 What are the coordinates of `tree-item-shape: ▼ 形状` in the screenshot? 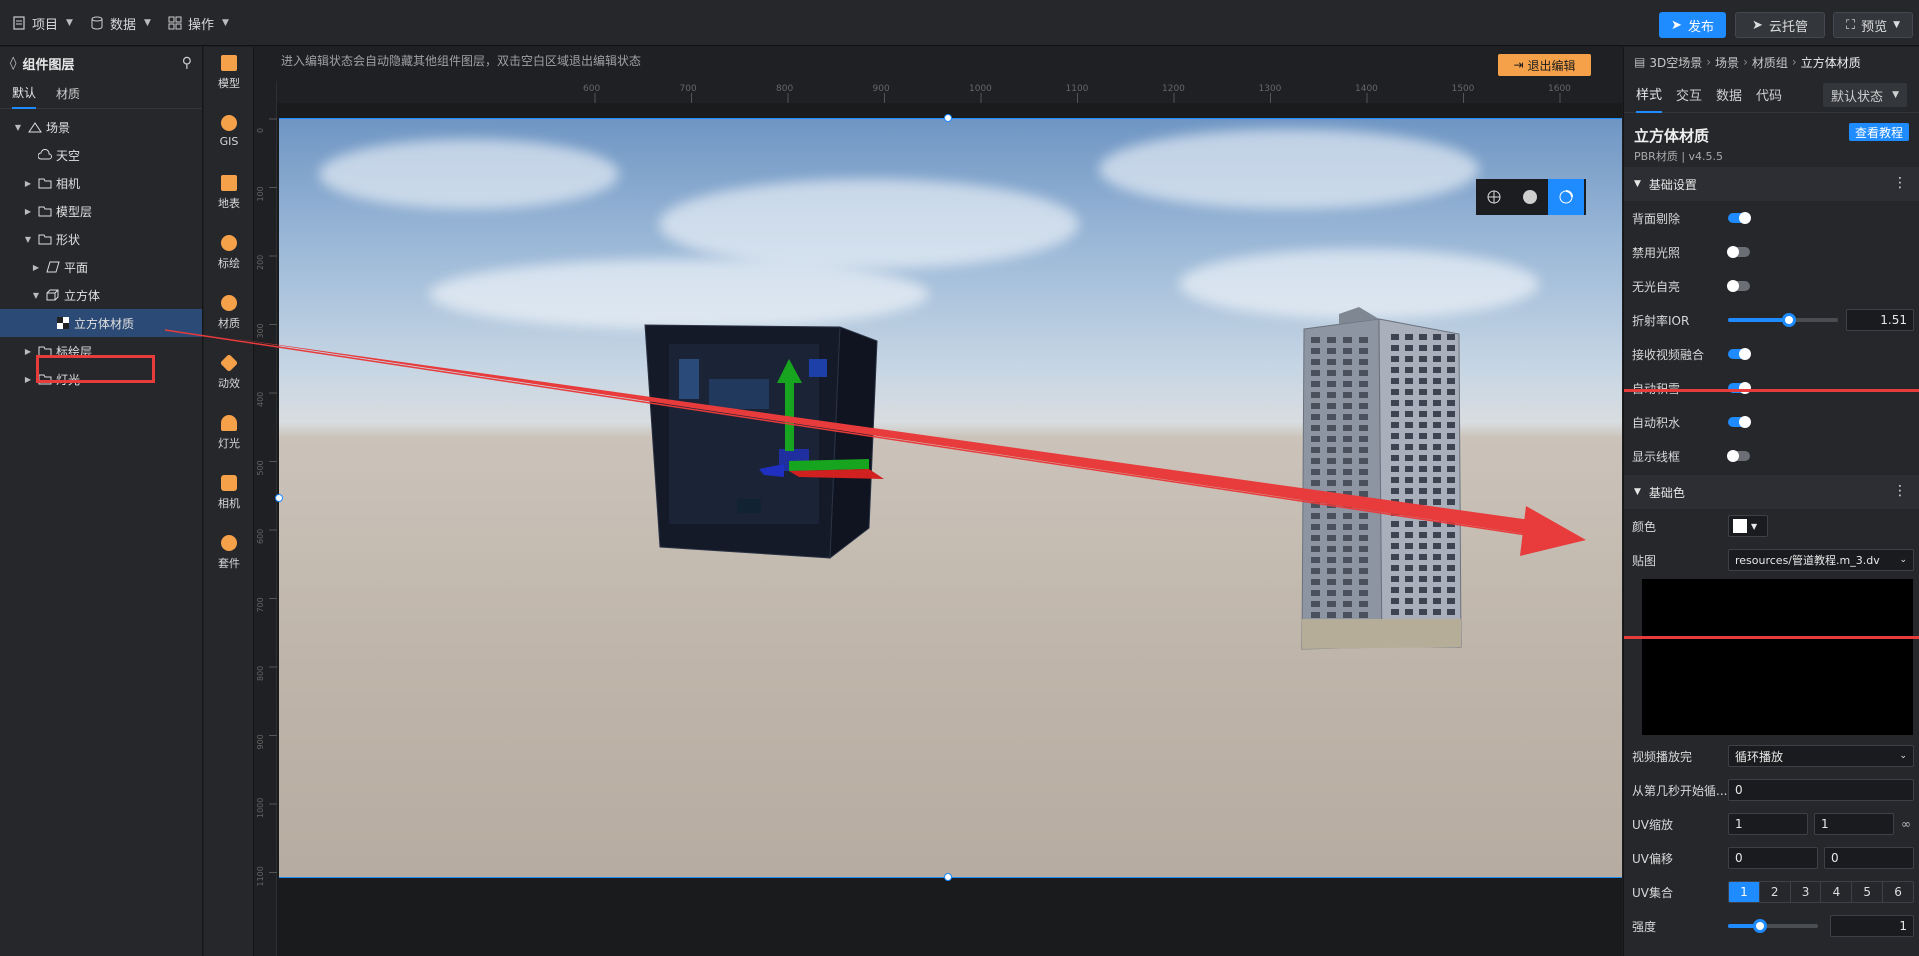 It's located at (101, 239).